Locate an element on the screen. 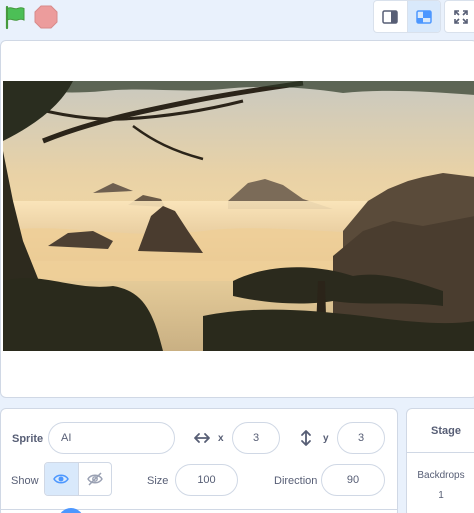  x-position-icon is located at coordinates (202, 438).